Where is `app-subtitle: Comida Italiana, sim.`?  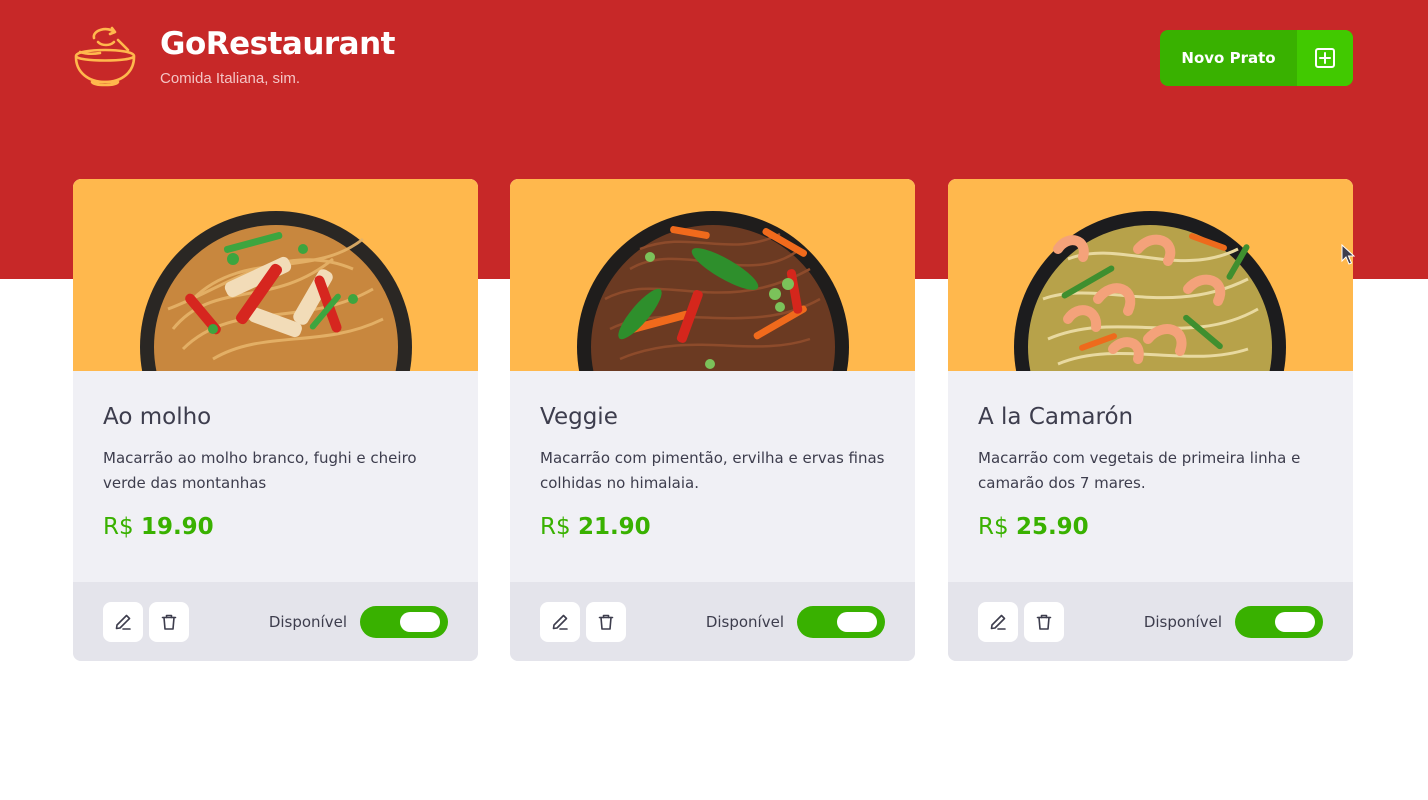 app-subtitle: Comida Italiana, sim. is located at coordinates (230, 78).